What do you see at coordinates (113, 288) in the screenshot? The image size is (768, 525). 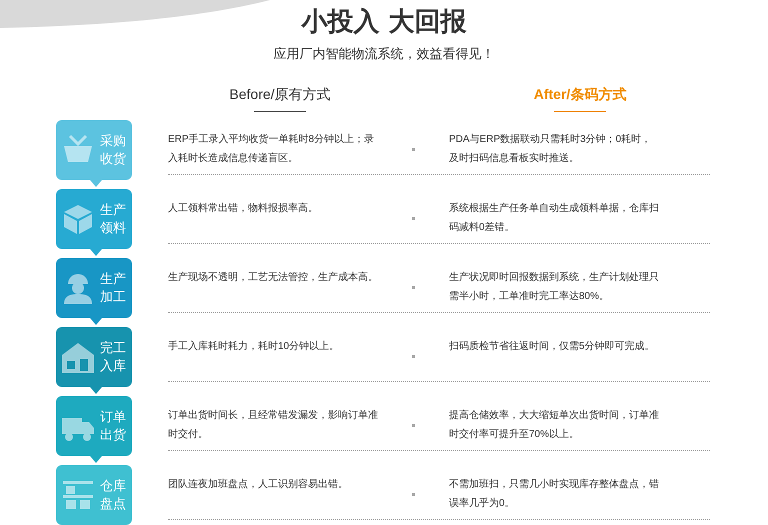 I see `step-label: 生产加工` at bounding box center [113, 288].